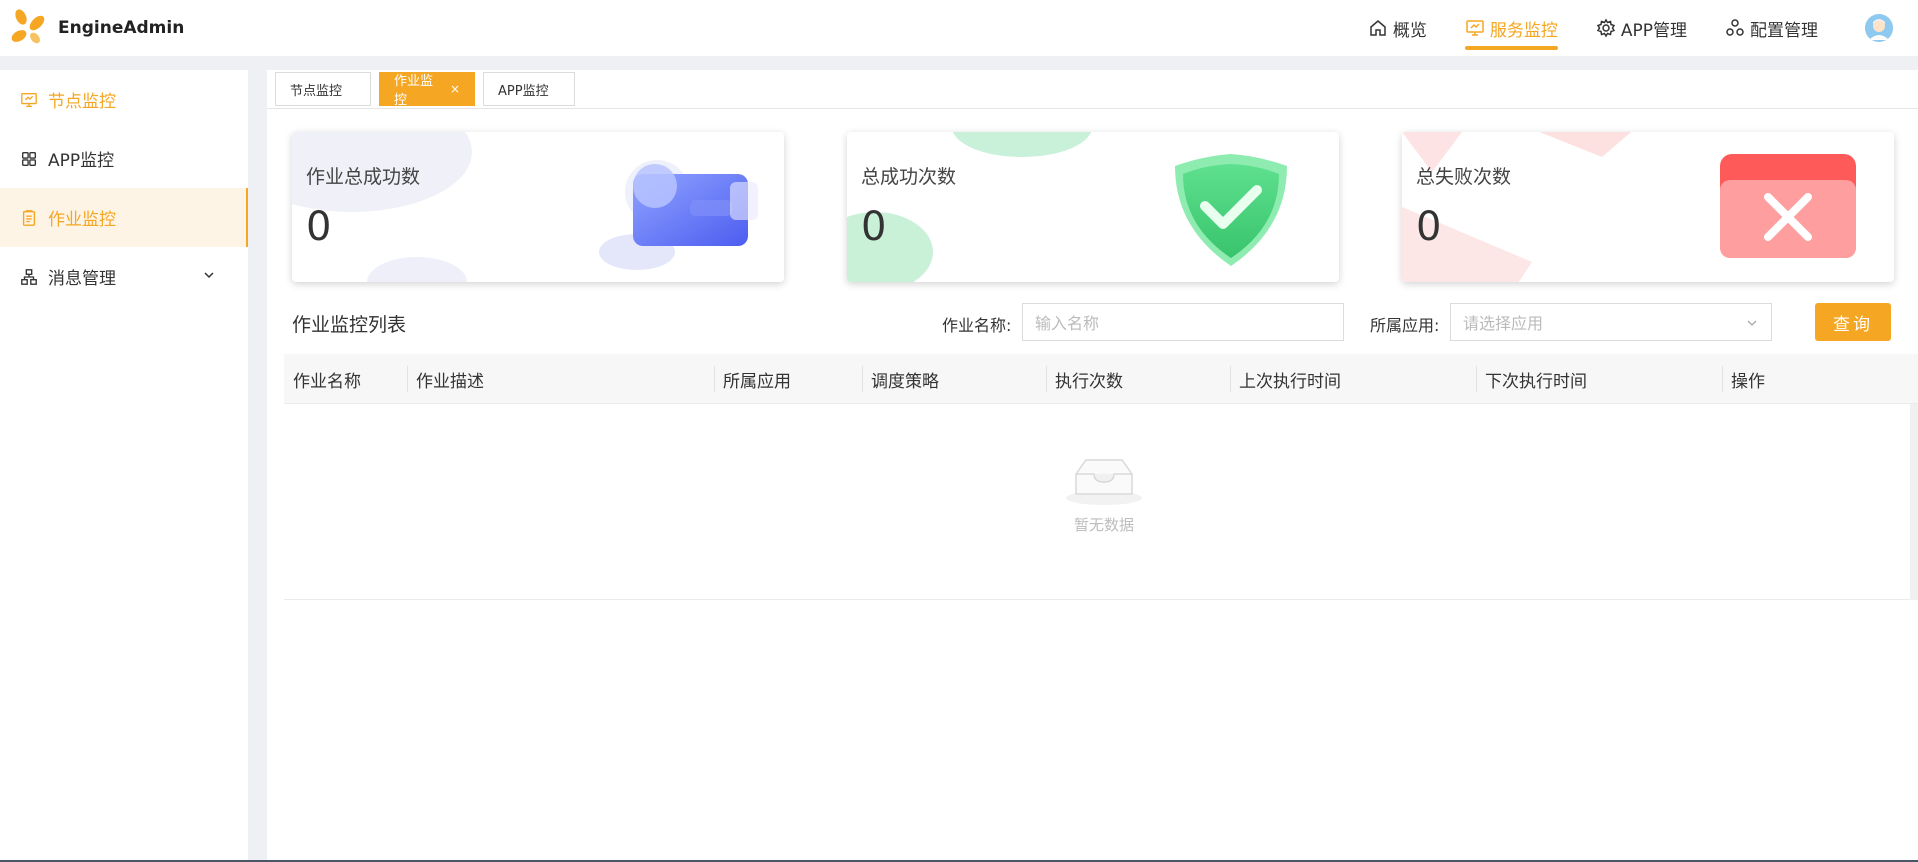  I want to click on column-header: 执行次数, so click(1138, 379).